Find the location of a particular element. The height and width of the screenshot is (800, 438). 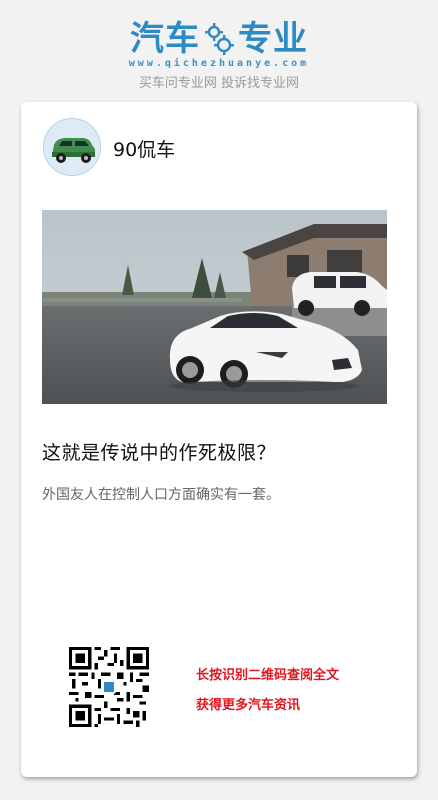

article-description: 外国友人在控制人口方面确实有一套。 is located at coordinates (161, 495).